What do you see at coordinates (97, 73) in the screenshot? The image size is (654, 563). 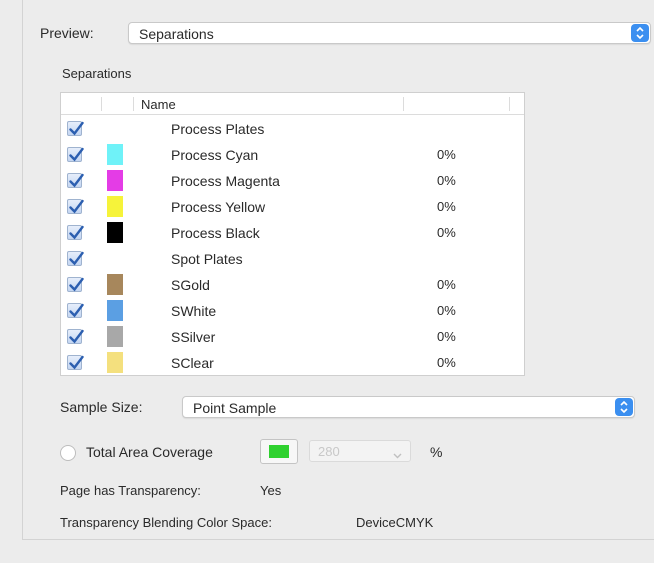 I see `separations-section-label: Separations` at bounding box center [97, 73].